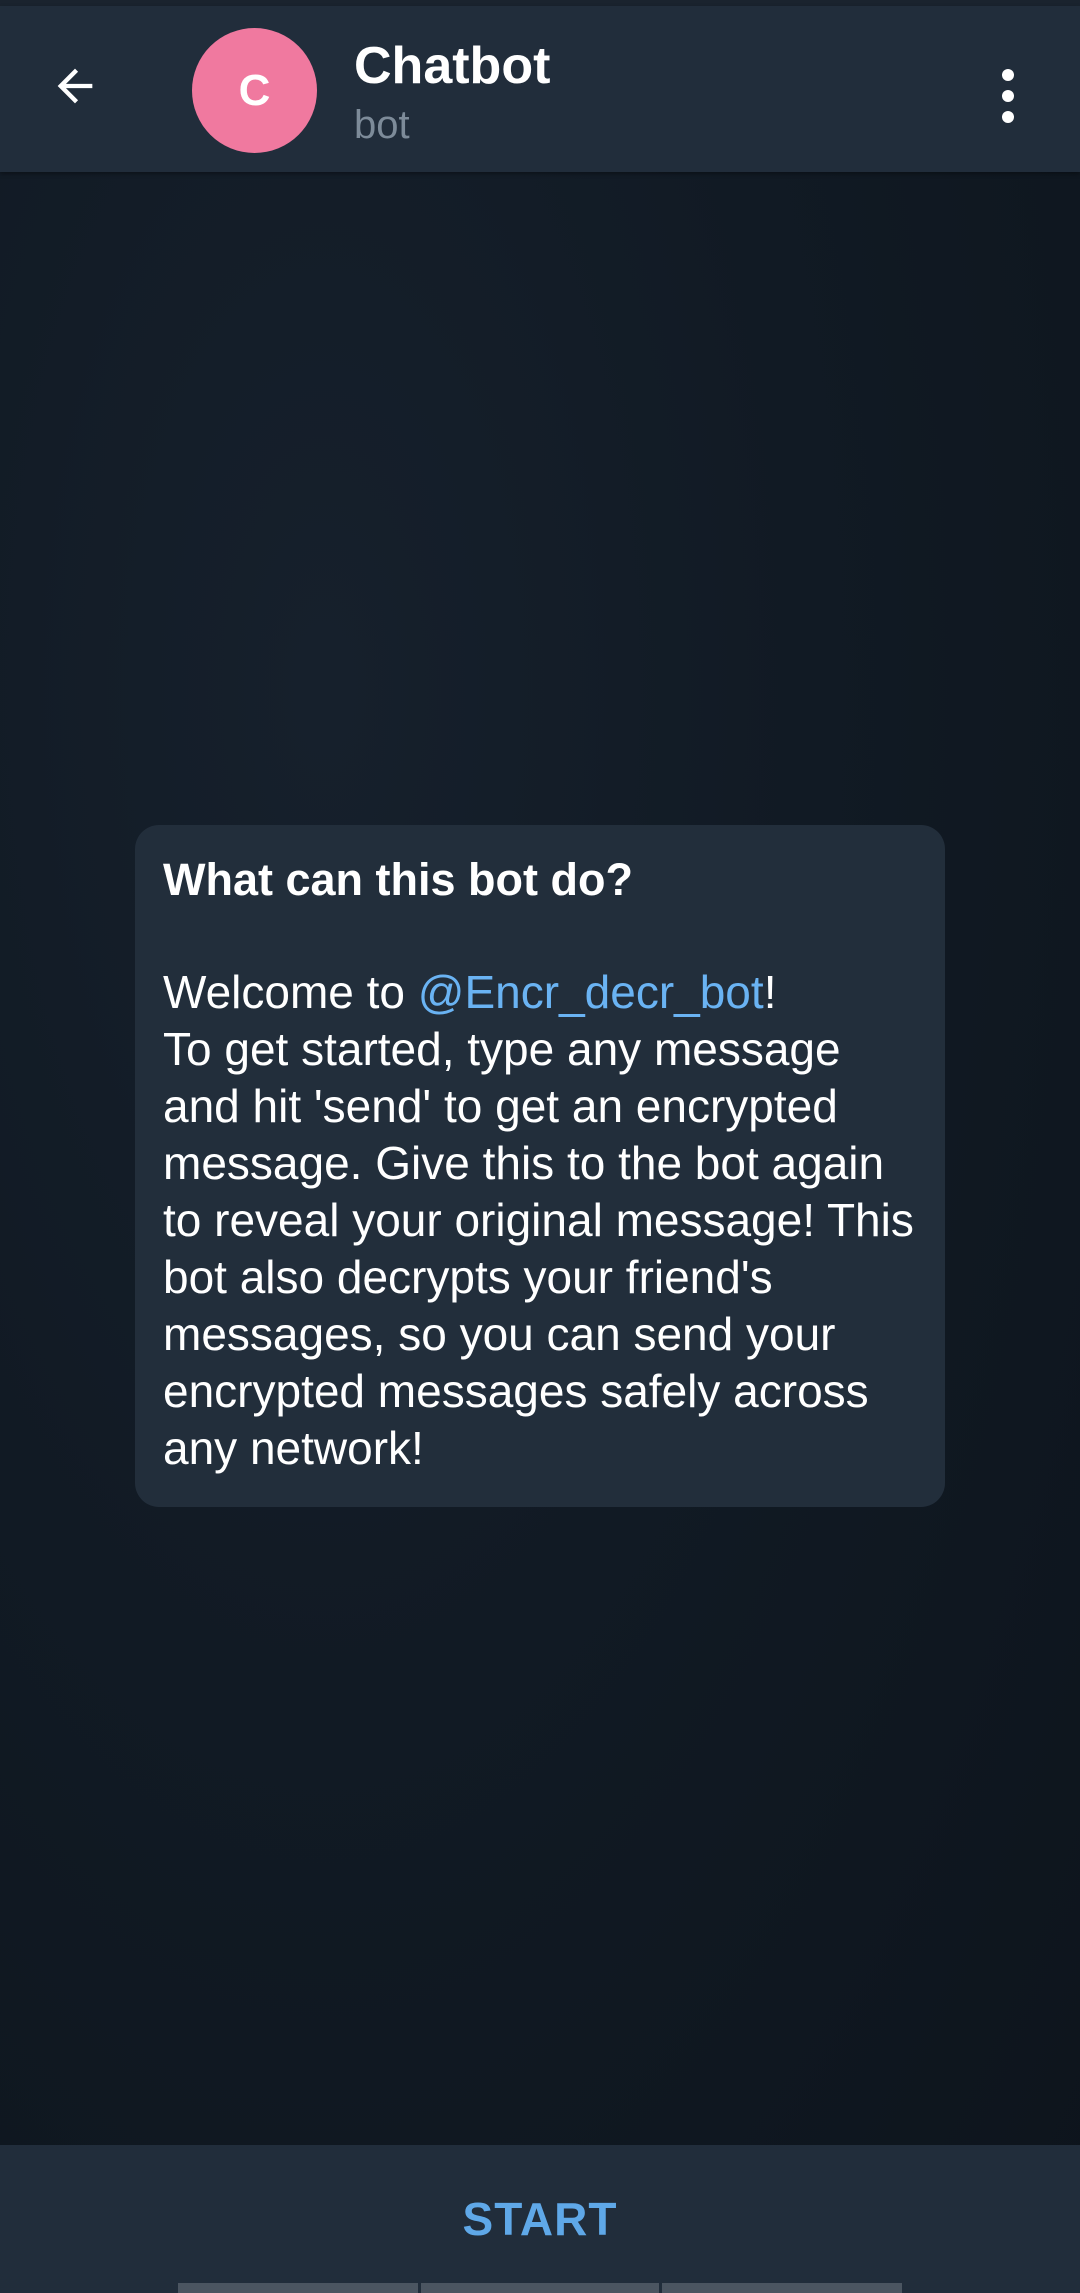 This screenshot has height=2293, width=1080. What do you see at coordinates (770, 992) in the screenshot?
I see `welcome-suffix: !` at bounding box center [770, 992].